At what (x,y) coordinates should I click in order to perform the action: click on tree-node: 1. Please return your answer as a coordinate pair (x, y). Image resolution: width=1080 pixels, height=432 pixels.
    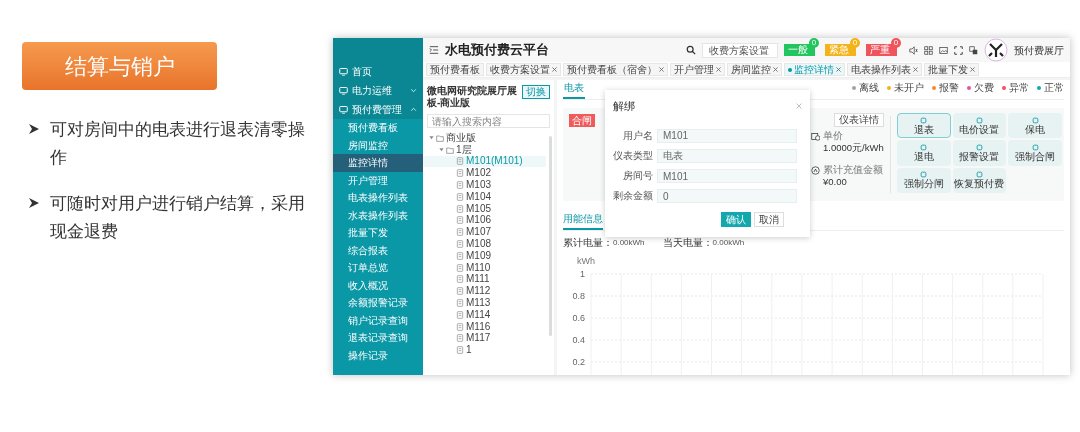
    Looking at the image, I should click on (484, 350).